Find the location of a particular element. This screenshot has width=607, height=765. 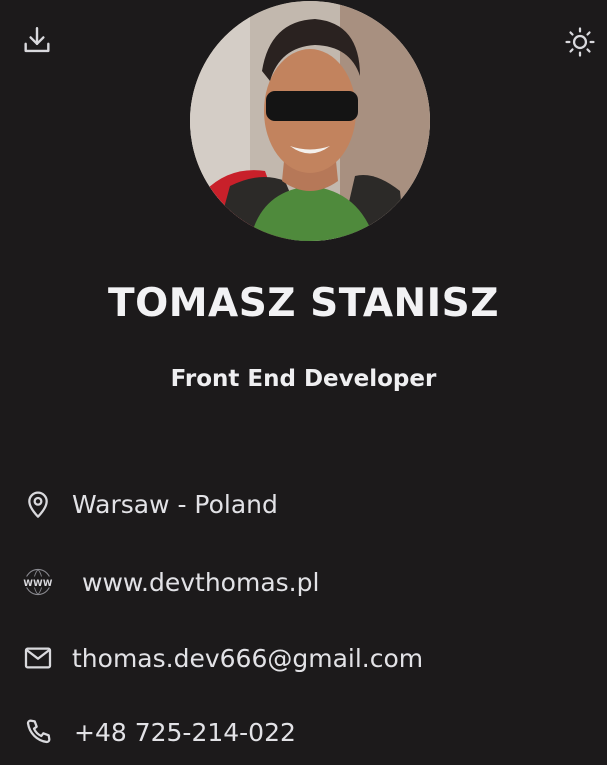

mail-icon is located at coordinates (38, 658).